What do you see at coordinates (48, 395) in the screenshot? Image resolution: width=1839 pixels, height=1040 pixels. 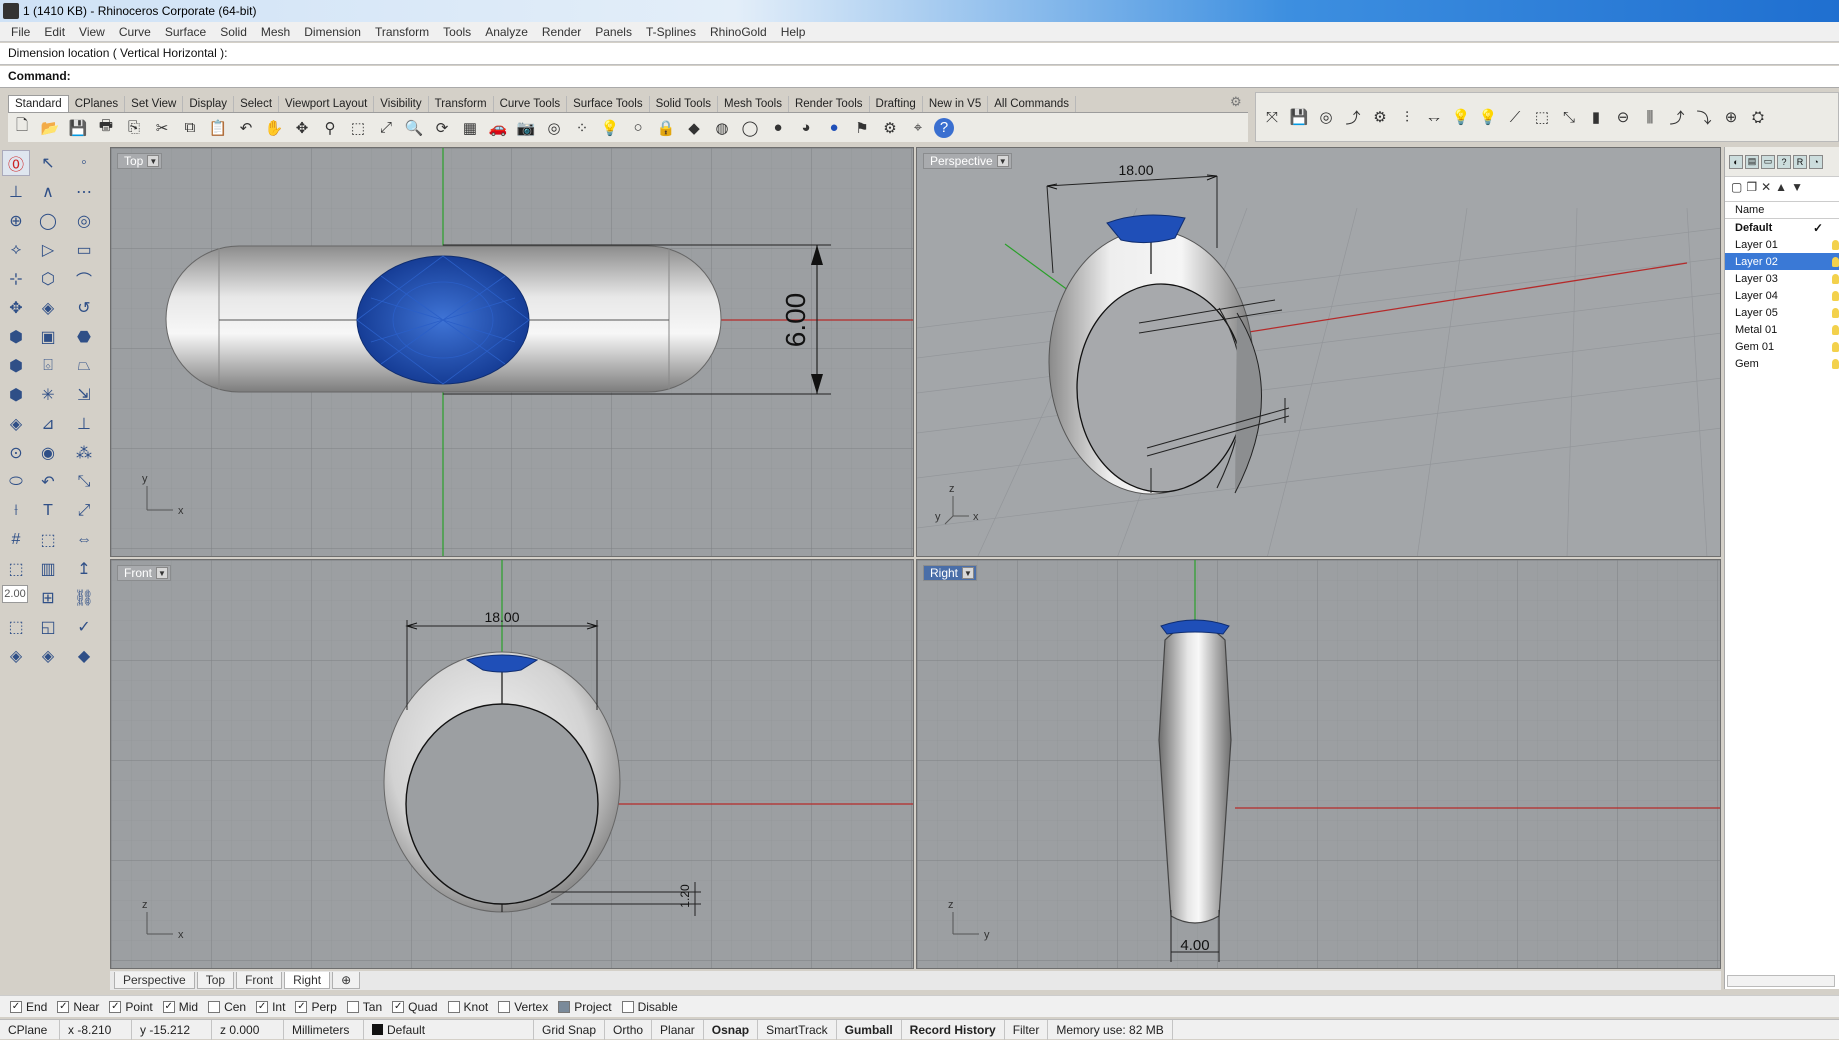 I see `left-tool-icon: ✳` at bounding box center [48, 395].